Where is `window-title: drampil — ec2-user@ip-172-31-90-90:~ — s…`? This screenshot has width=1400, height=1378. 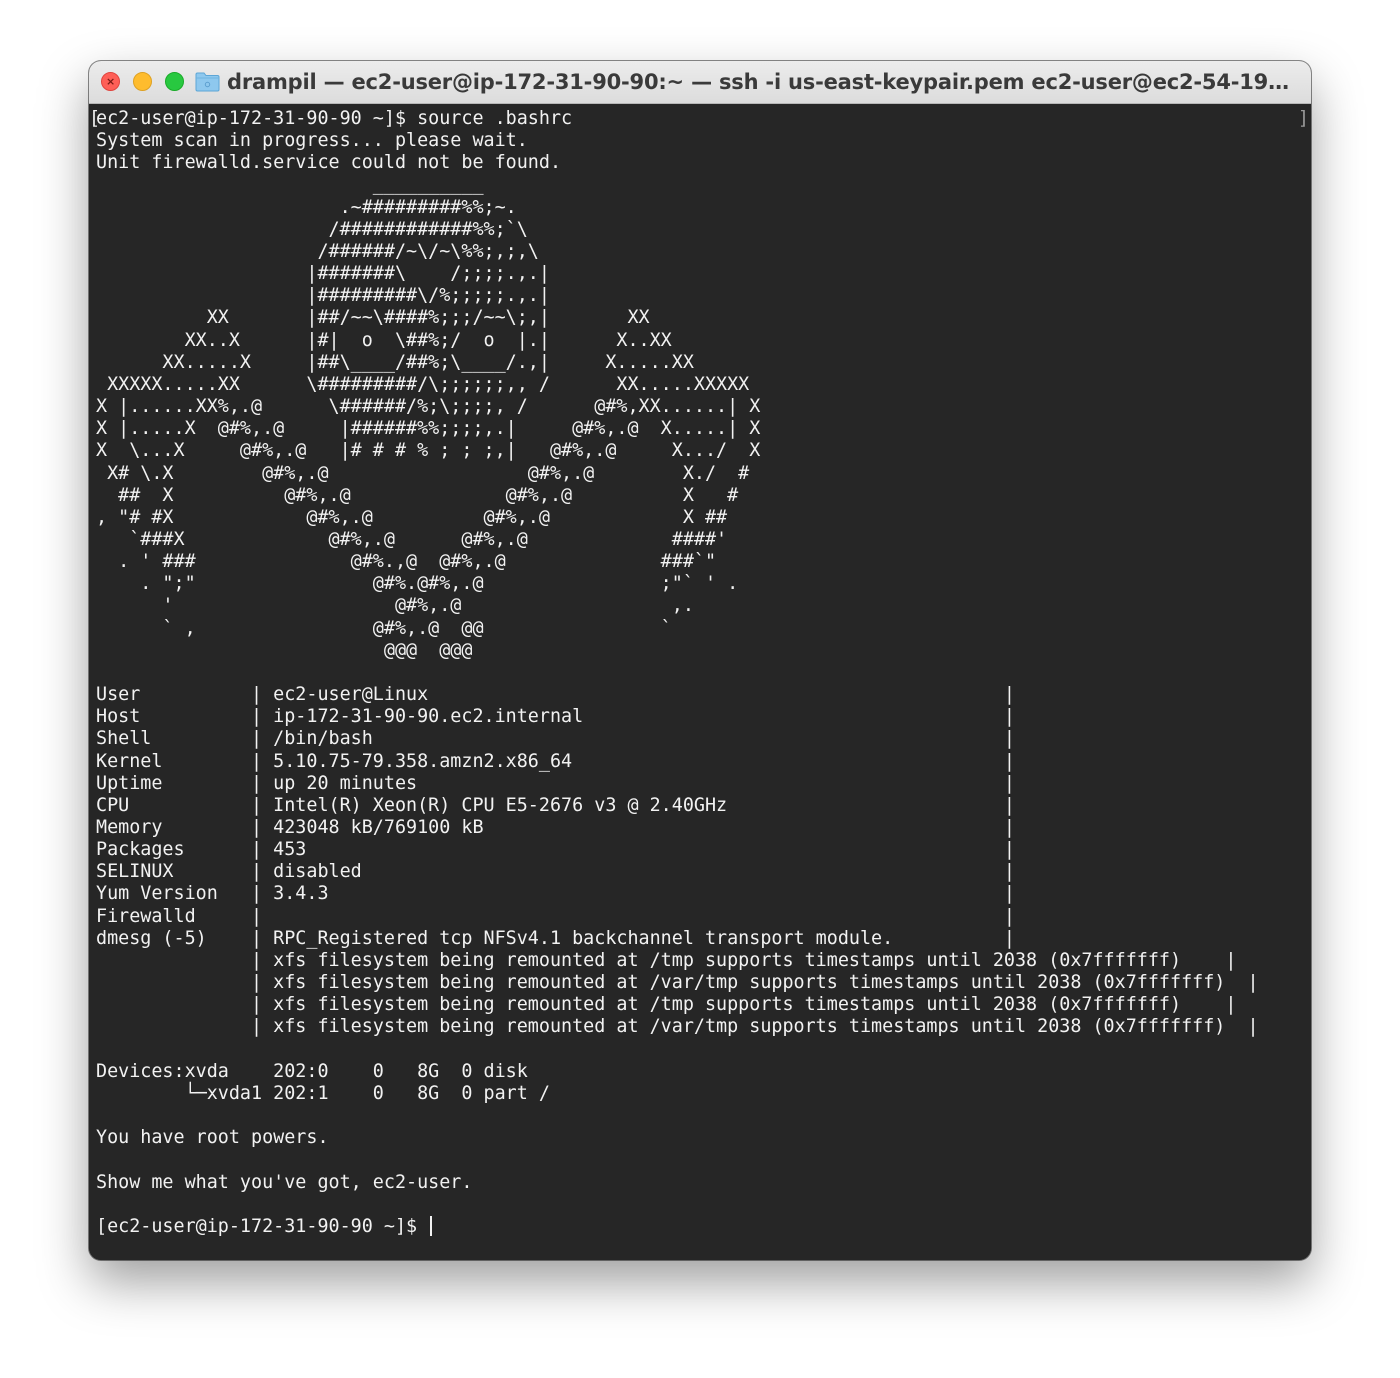
window-title: drampil — ec2-user@ip-172-31-90-90:~ — s… is located at coordinates (763, 82).